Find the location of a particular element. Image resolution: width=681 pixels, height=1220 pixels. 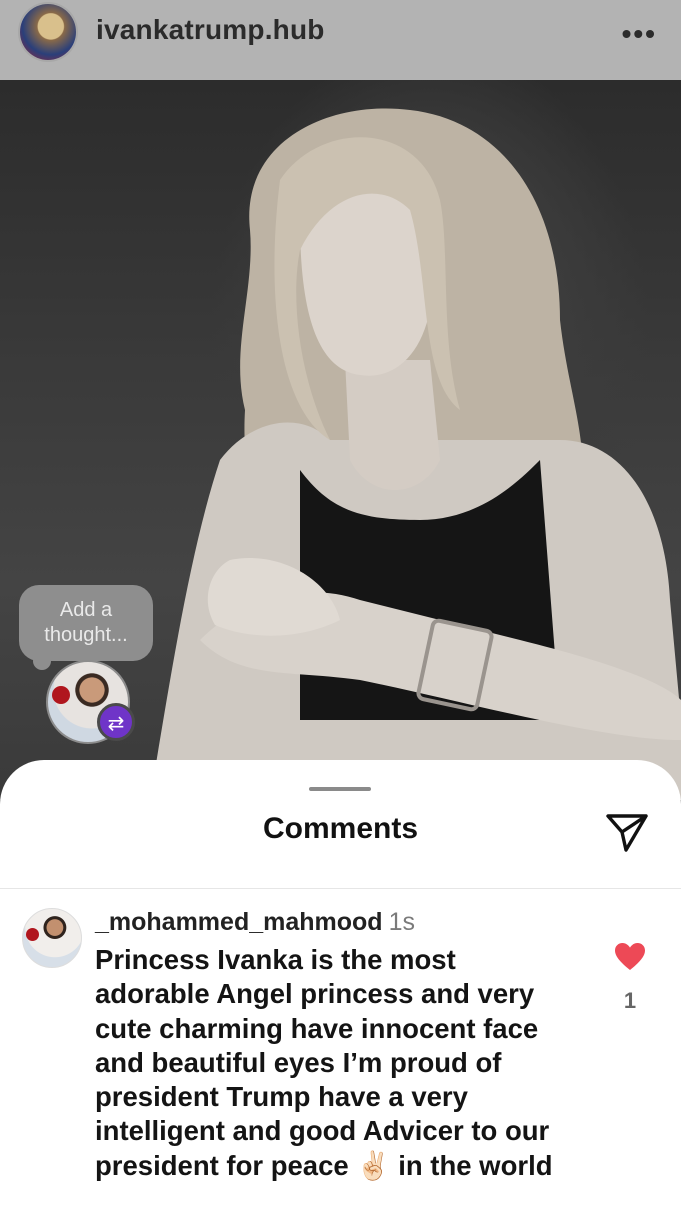

comment-header: _mohammed_mahmood 1s is located at coordinates (255, 922).